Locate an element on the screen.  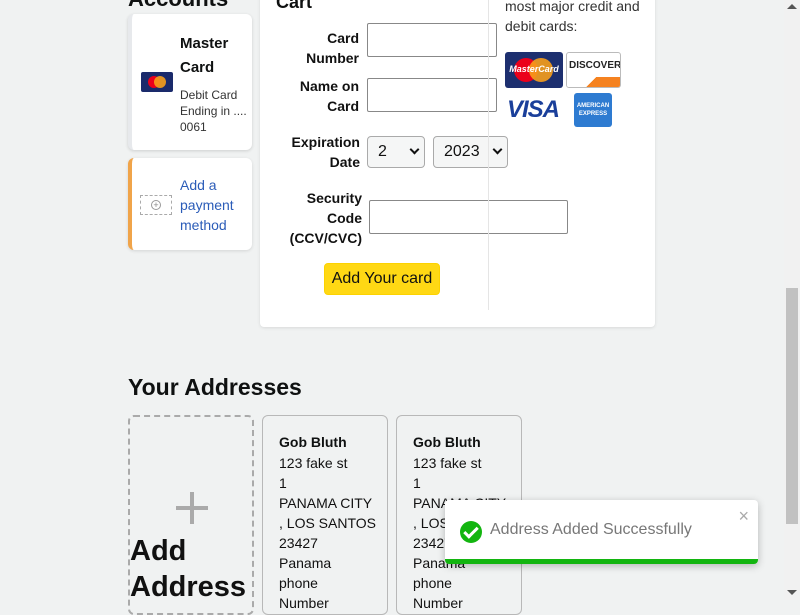
mastercard-logo-icon: MasterCard is located at coordinates (534, 70).